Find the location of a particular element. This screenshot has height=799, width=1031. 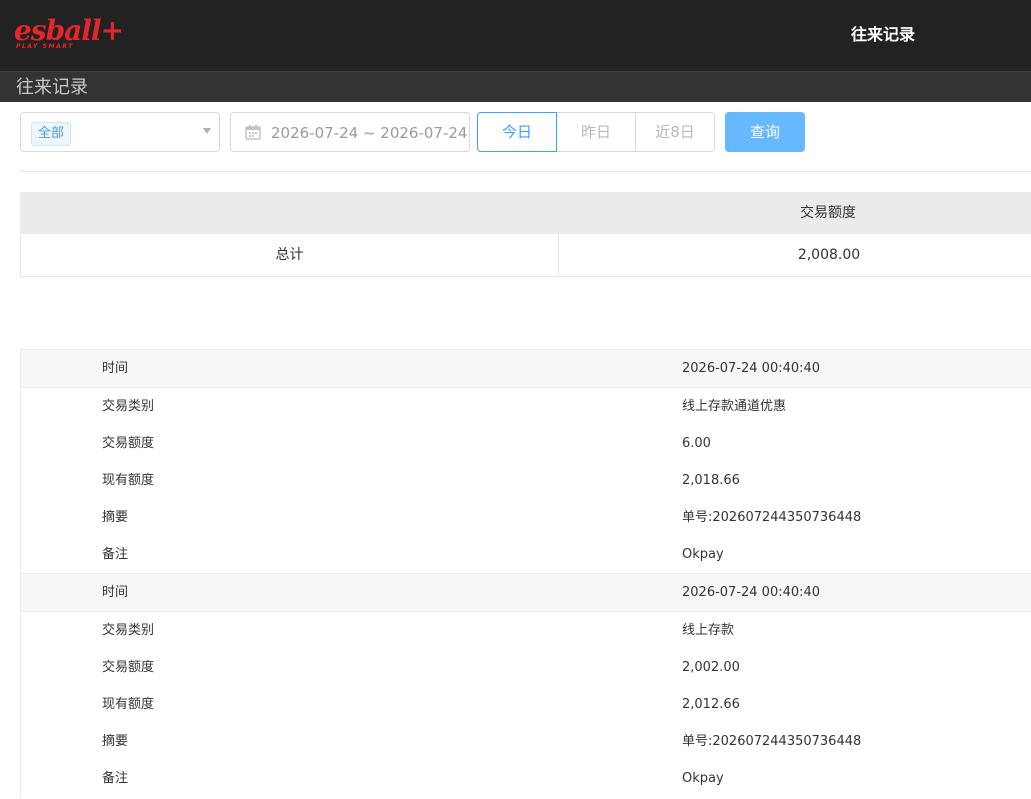

summary-total-value: 2,008.00 is located at coordinates (829, 255).